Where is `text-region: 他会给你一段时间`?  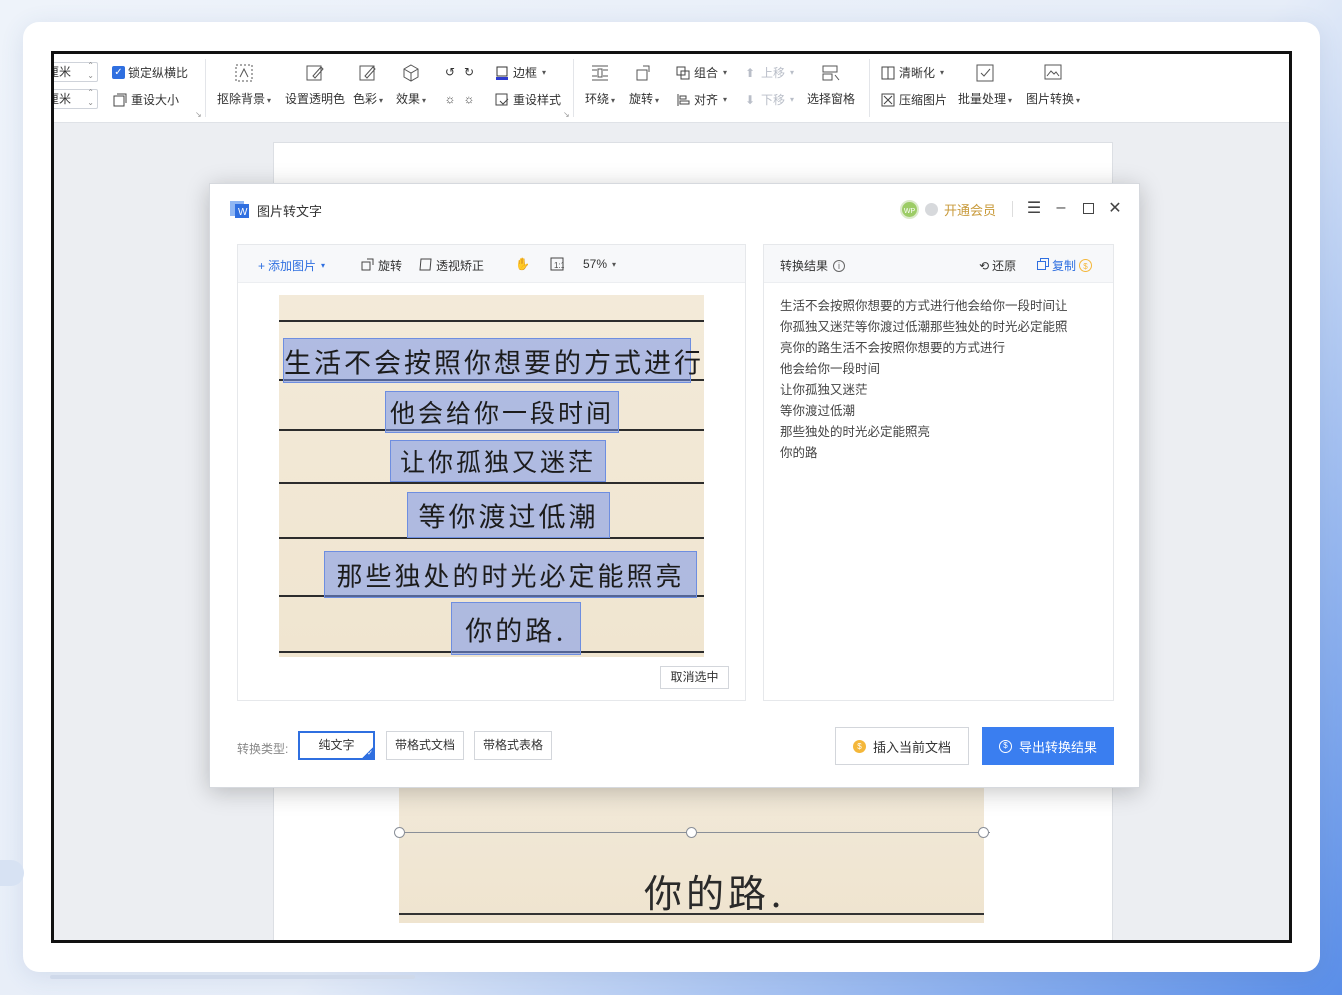
text-region: 他会给你一段时间 is located at coordinates (502, 412).